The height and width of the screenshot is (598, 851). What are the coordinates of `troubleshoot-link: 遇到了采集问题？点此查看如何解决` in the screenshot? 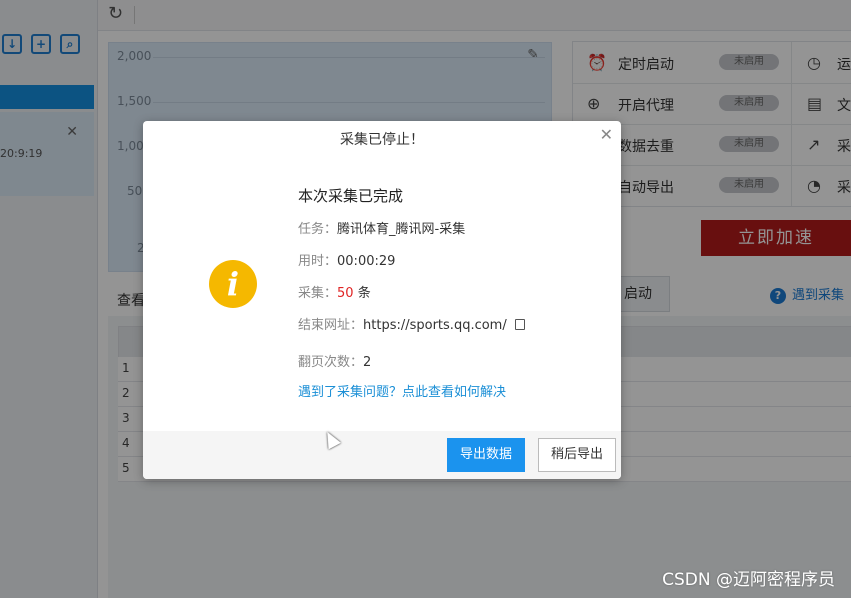 It's located at (402, 390).